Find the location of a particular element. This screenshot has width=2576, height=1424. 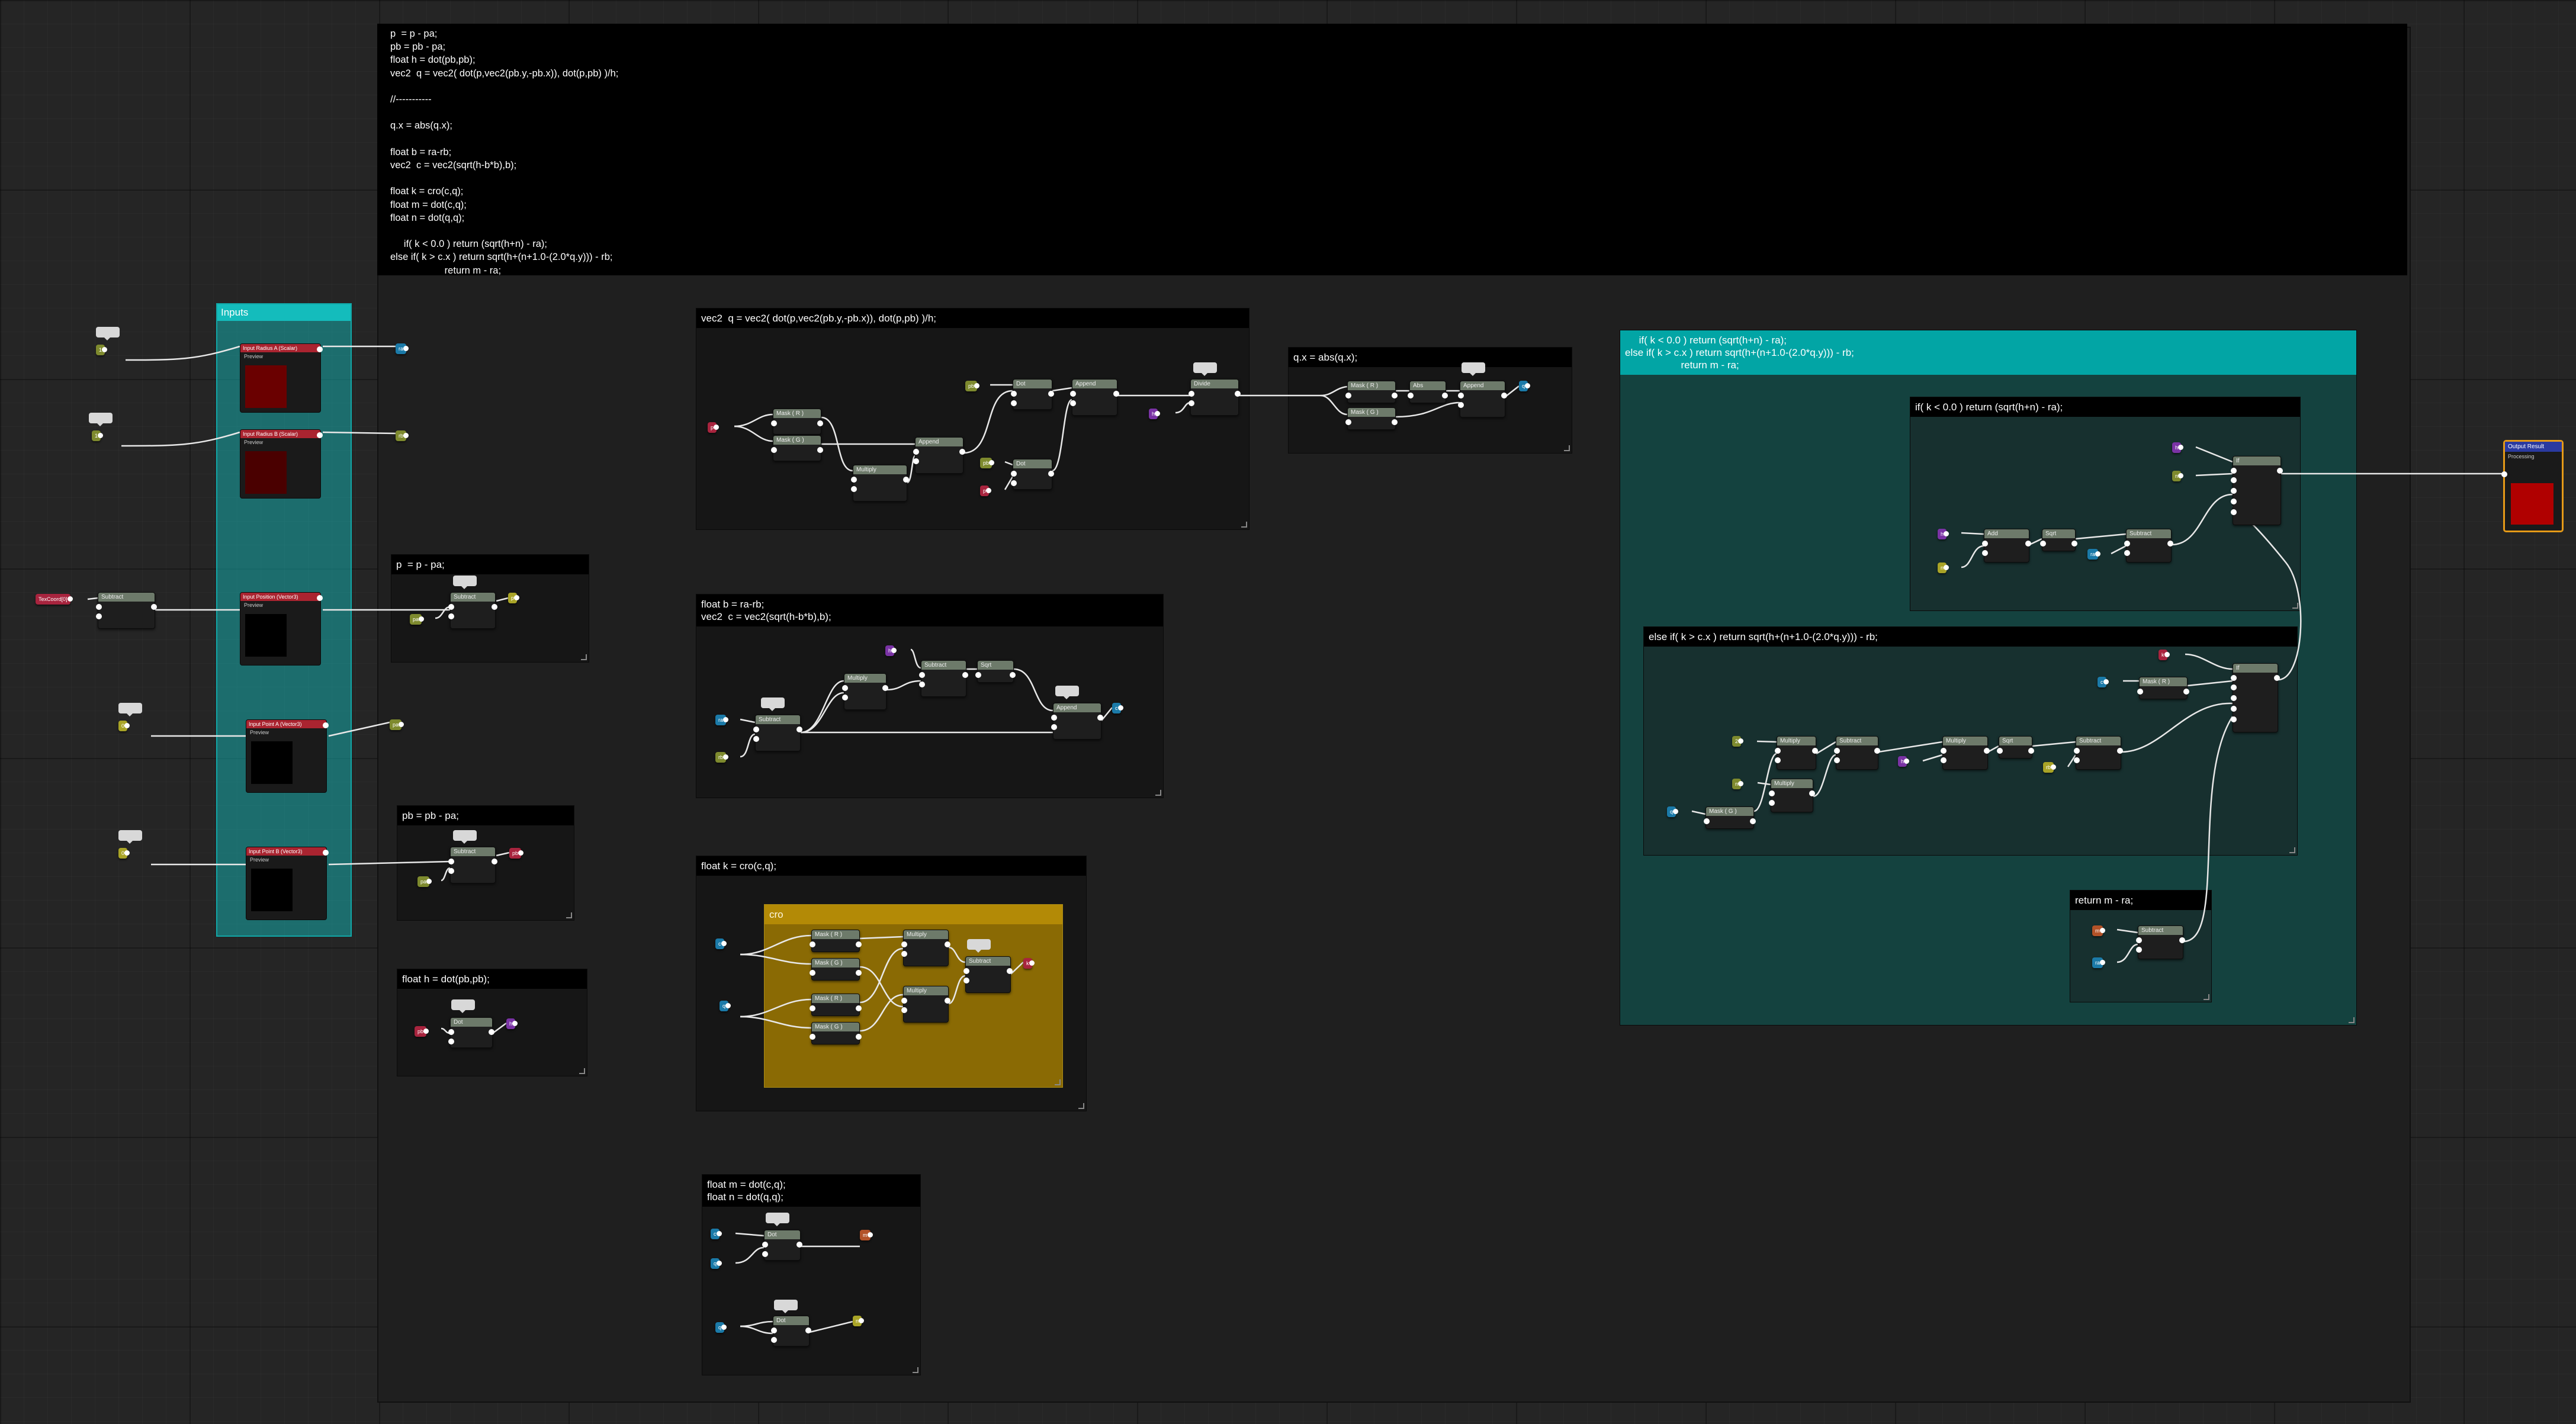

divide-node: Divide is located at coordinates (1215, 397).